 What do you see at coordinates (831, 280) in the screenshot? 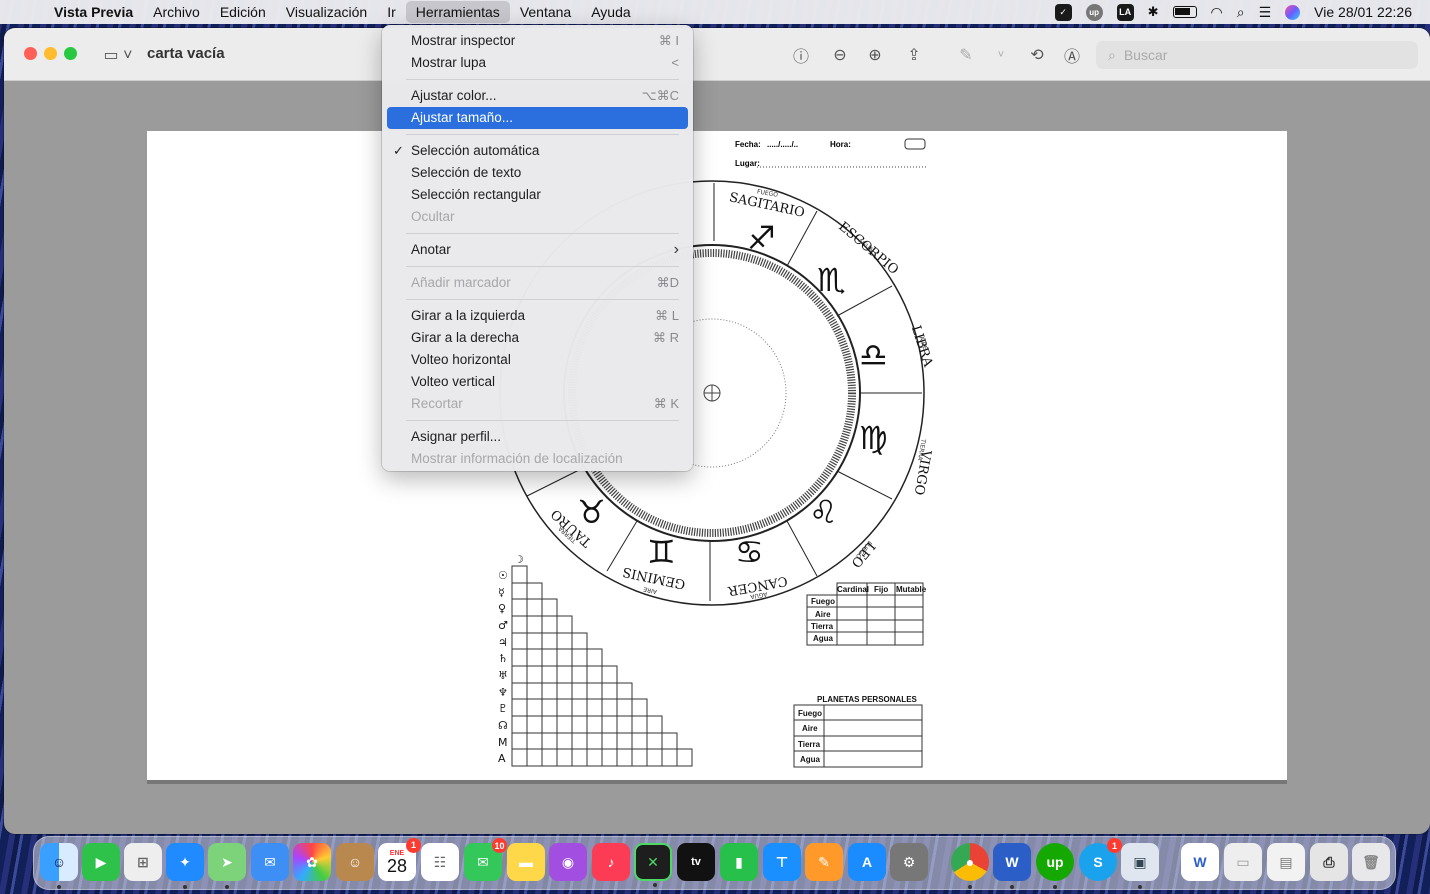
I see `scorpio-glyph-icon: ♏` at bounding box center [831, 280].